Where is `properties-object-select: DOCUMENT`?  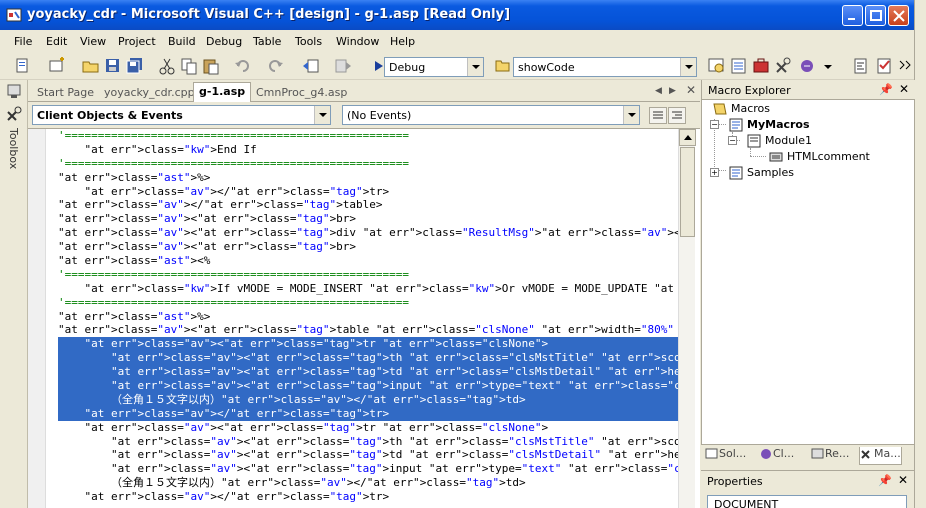
properties-object-select: DOCUMENT is located at coordinates (807, 501).